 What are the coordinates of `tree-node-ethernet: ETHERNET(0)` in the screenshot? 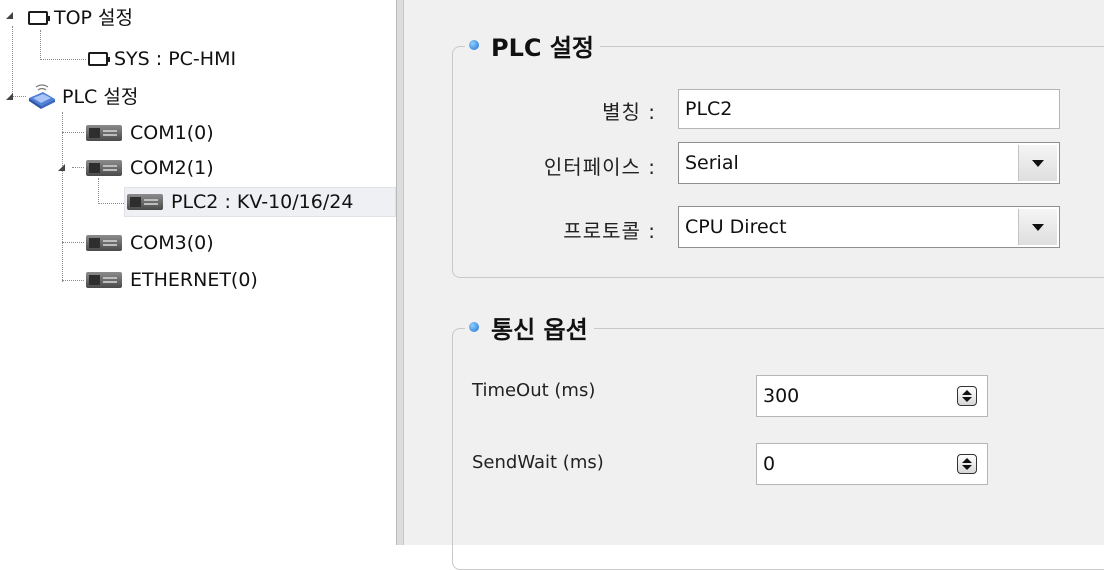 It's located at (172, 280).